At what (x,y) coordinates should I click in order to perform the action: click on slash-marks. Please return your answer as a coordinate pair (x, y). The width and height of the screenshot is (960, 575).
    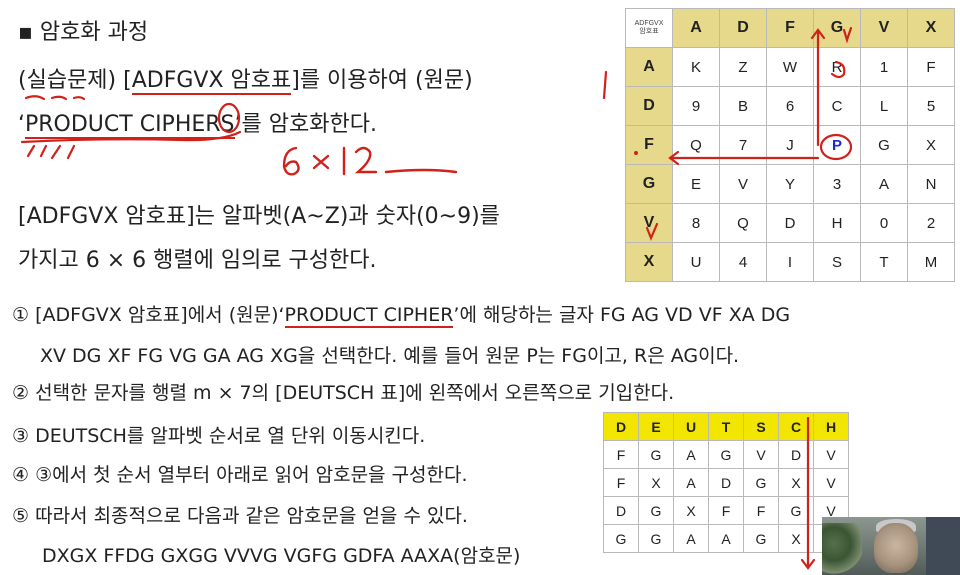
    Looking at the image, I should click on (51, 152).